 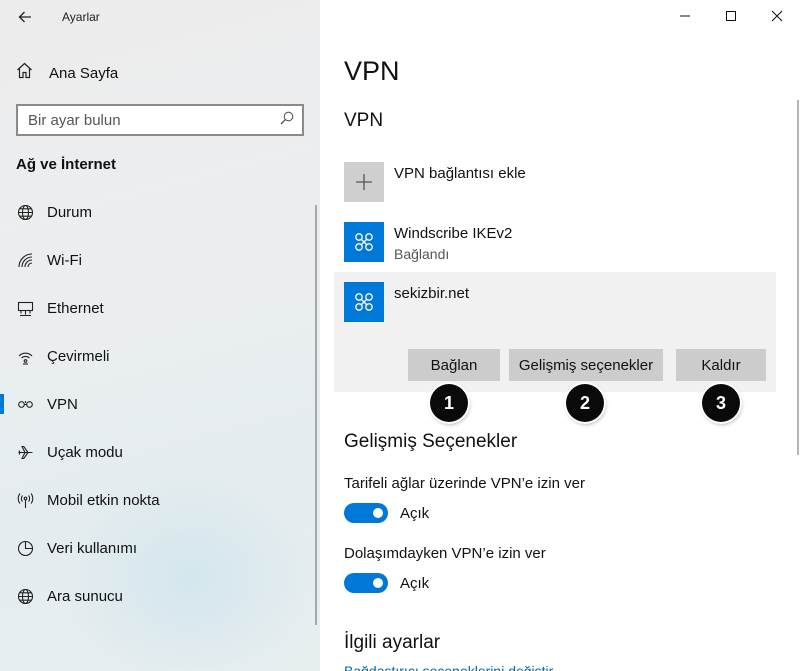 What do you see at coordinates (154, 120) in the screenshot?
I see `search-input` at bounding box center [154, 120].